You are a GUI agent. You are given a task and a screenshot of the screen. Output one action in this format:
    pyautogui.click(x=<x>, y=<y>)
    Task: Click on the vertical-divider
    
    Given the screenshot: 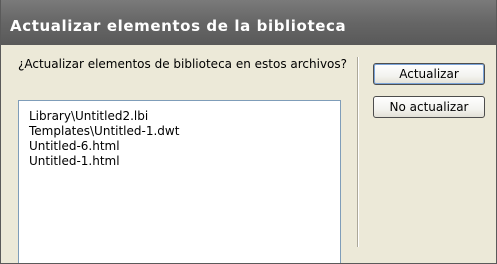 What is the action you would take?
    pyautogui.click(x=357, y=152)
    